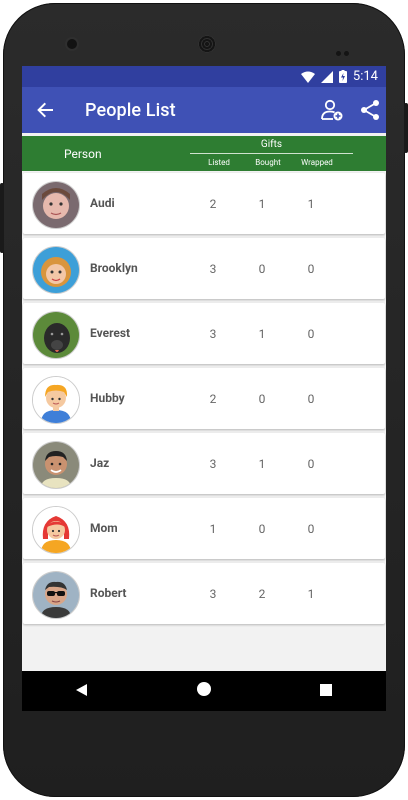  What do you see at coordinates (204, 593) in the screenshot?
I see `list-item: Robert 3 2 1` at bounding box center [204, 593].